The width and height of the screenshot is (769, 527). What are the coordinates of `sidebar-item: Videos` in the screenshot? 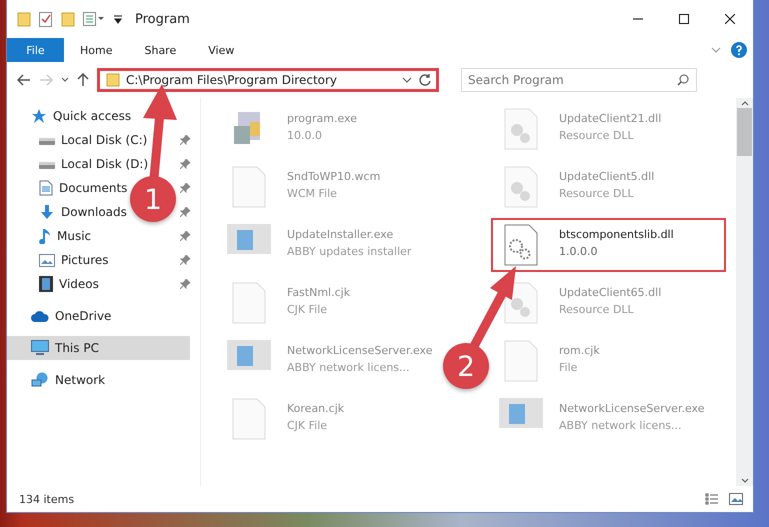 It's located at (56, 284).